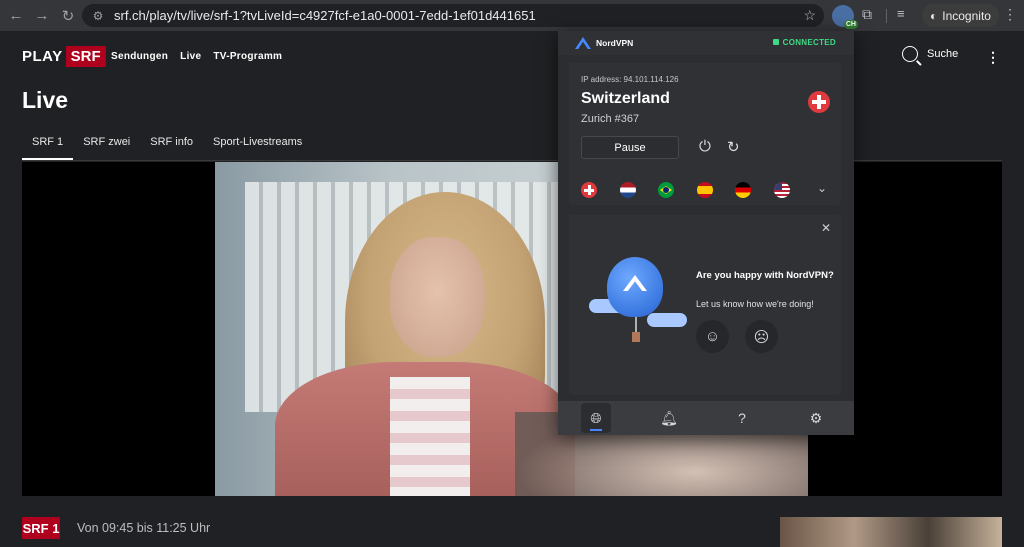 The image size is (1024, 547). I want to click on balloon-rope, so click(636, 324).